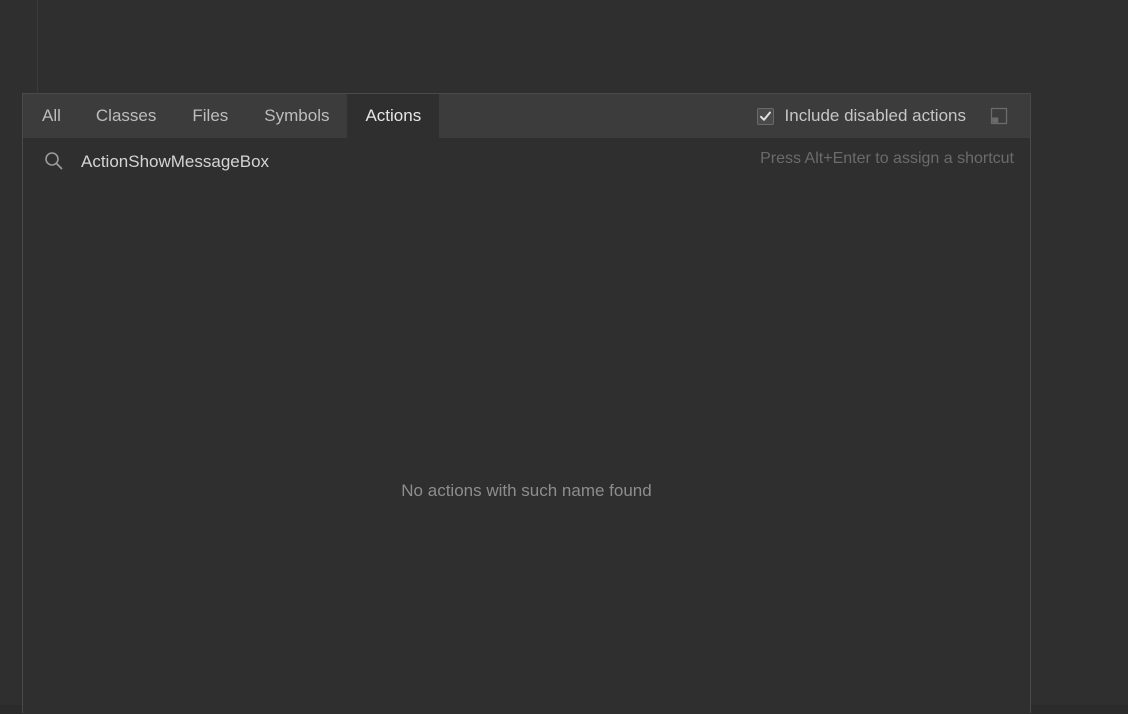  What do you see at coordinates (296, 116) in the screenshot?
I see `tab-symbols: Symbols` at bounding box center [296, 116].